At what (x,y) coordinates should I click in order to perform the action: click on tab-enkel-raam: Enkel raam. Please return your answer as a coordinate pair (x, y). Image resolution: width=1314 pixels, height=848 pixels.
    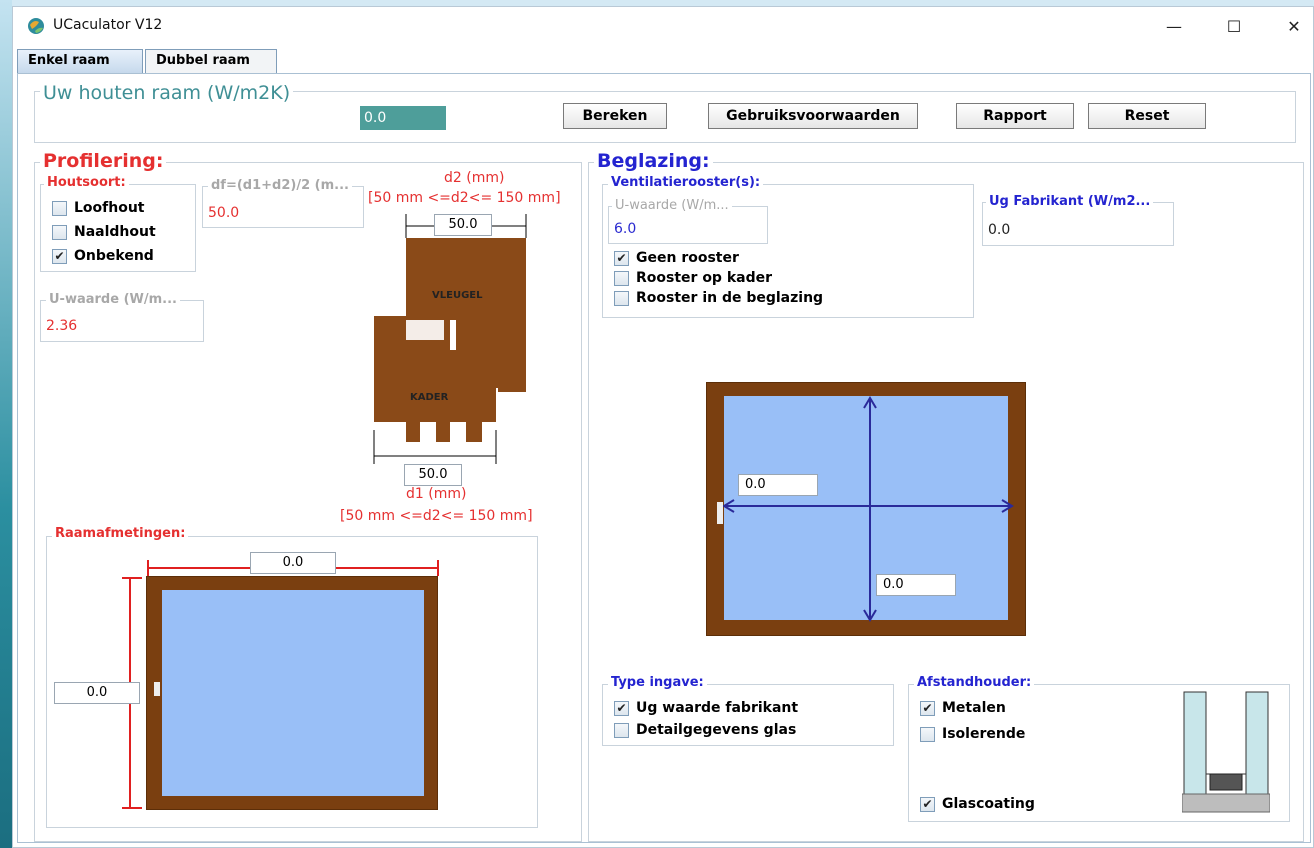
    Looking at the image, I should click on (80, 61).